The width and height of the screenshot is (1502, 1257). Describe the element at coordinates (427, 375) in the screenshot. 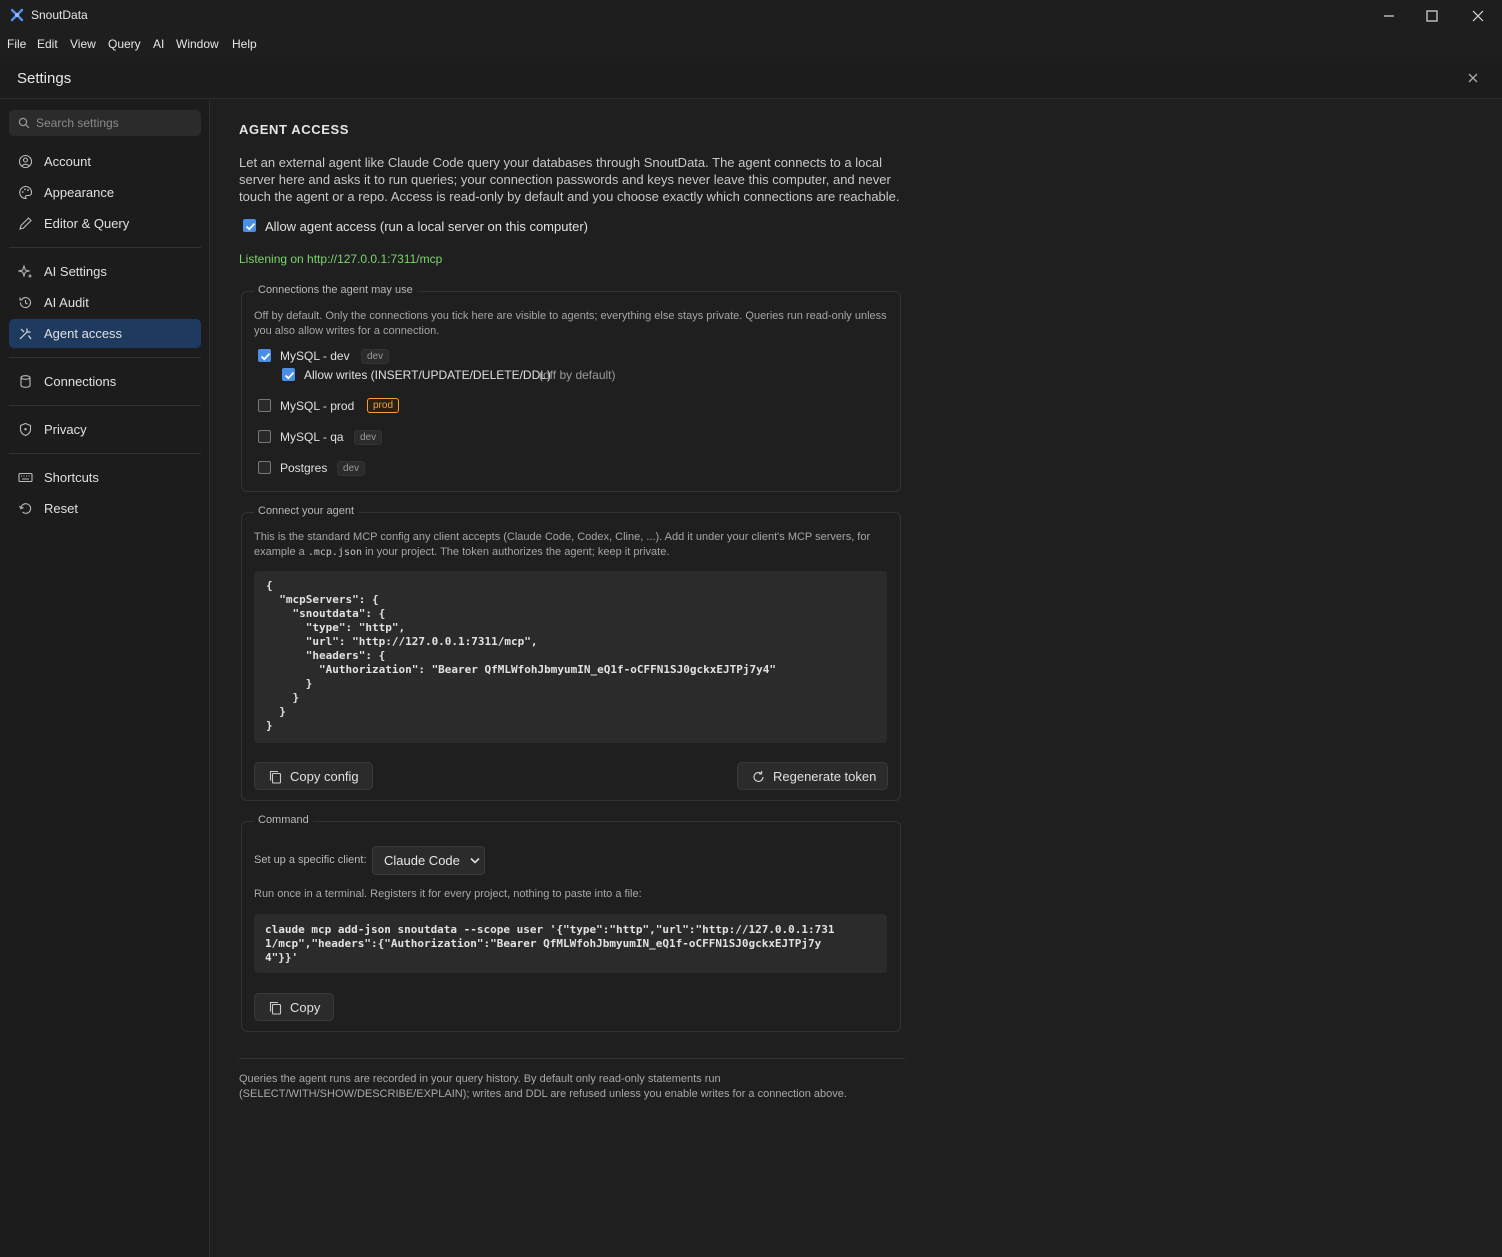

I see `allow-writes-label: Allow writes (INSERT/UPDATE/DELETE/DDL)` at that location.